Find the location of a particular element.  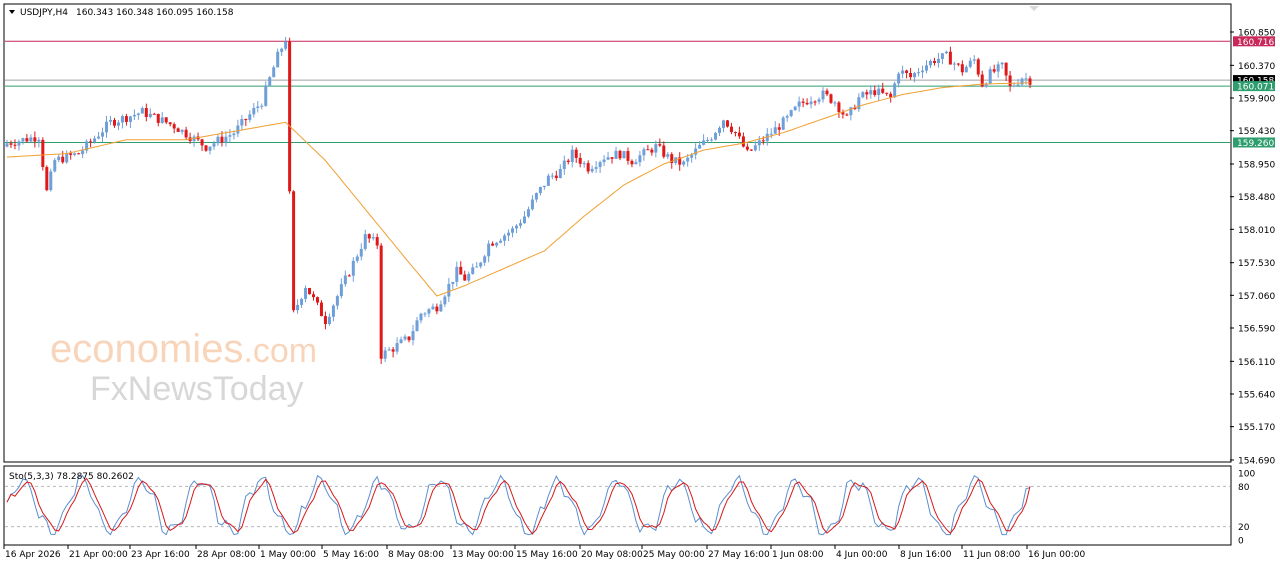

stochastic-header: Sto(5,3,3) 78.2875 80.2602 is located at coordinates (71, 477).